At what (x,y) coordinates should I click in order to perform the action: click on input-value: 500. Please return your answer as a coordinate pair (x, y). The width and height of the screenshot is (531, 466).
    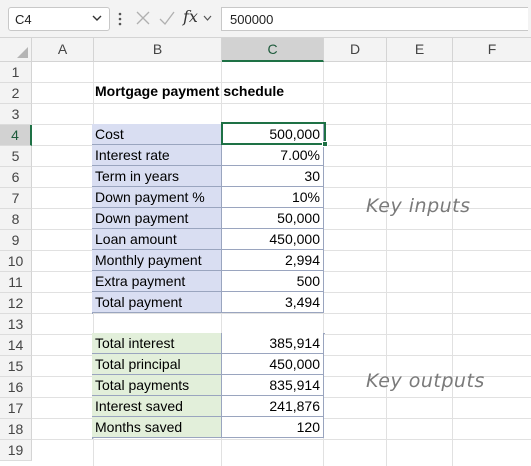
    Looking at the image, I should click on (273, 281).